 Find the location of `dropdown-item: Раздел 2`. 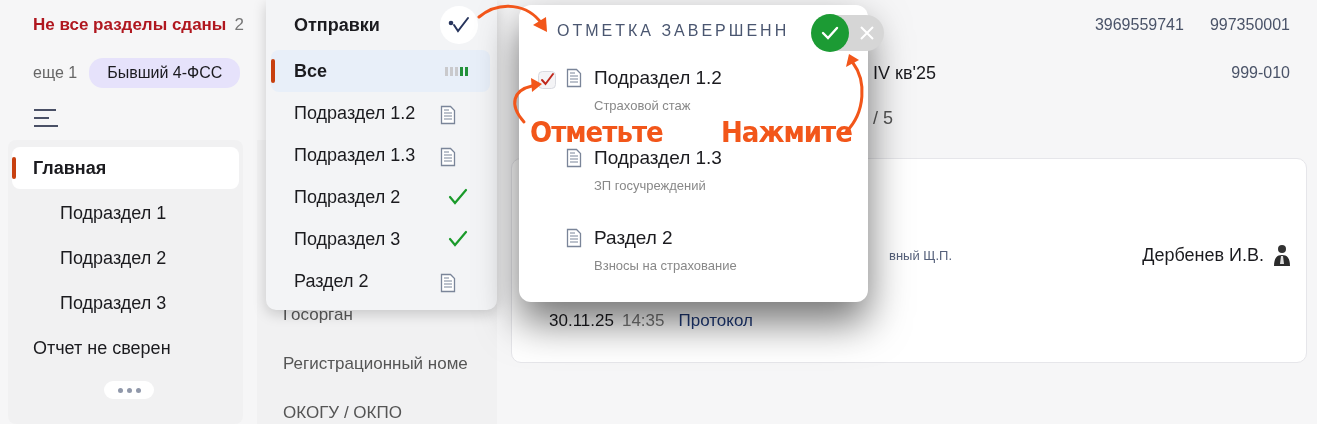

dropdown-item: Раздел 2 is located at coordinates (380, 281).